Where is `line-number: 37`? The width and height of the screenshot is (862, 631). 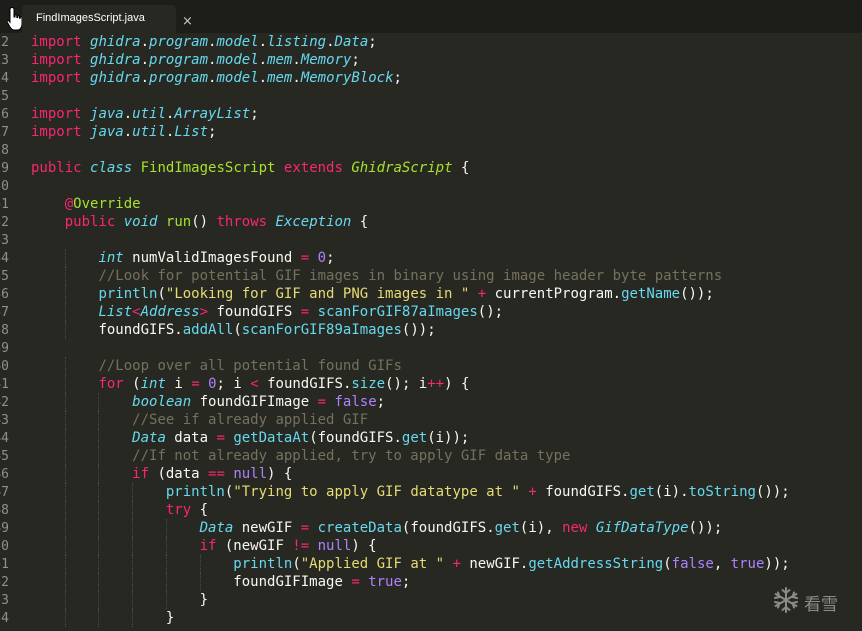
line-number: 37 is located at coordinates (4, 312).